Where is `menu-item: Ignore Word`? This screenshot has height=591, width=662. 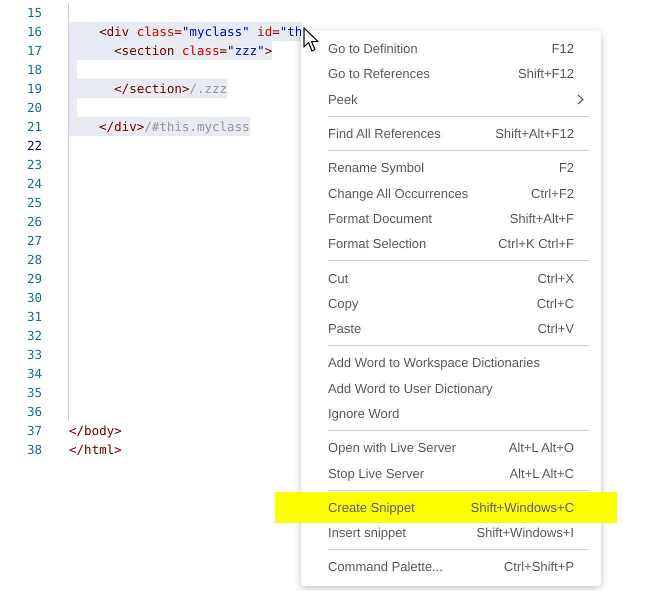
menu-item: Ignore Word is located at coordinates (451, 413).